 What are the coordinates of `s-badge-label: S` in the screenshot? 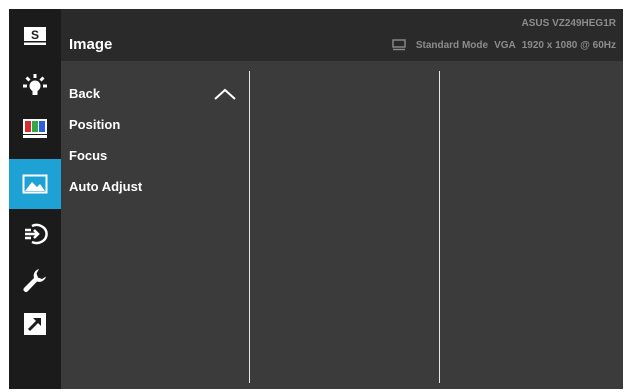 It's located at (35, 35).